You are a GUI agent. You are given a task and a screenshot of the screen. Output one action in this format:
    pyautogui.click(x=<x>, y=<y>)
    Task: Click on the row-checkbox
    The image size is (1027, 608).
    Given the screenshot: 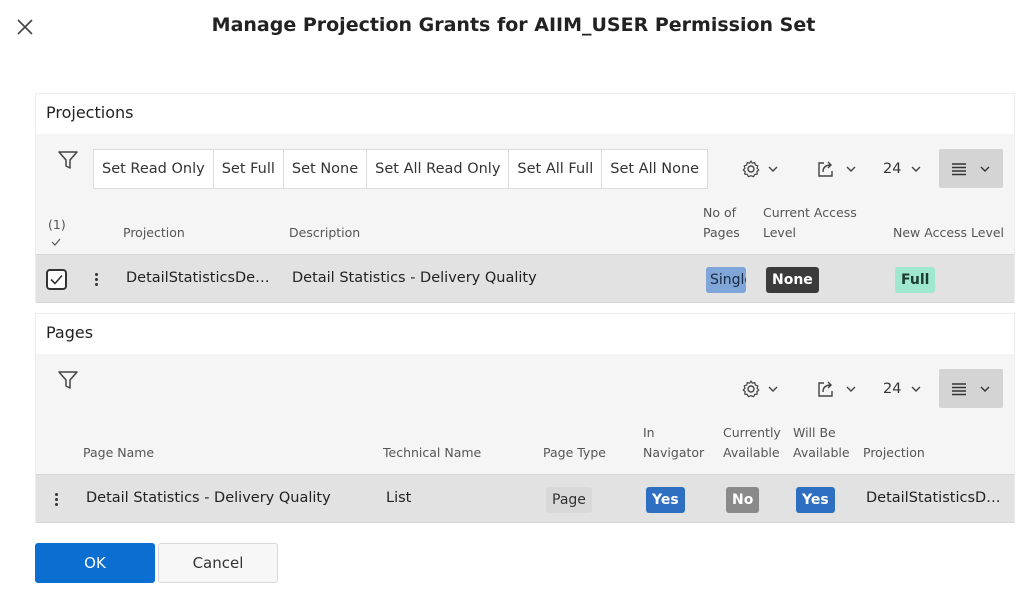 What is the action you would take?
    pyautogui.click(x=56, y=279)
    